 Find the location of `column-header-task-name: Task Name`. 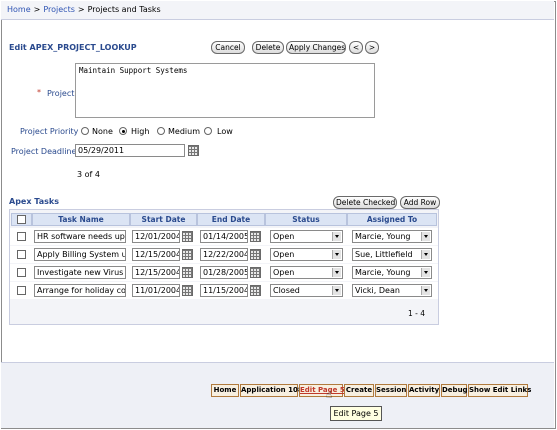

column-header-task-name: Task Name is located at coordinates (81, 219).